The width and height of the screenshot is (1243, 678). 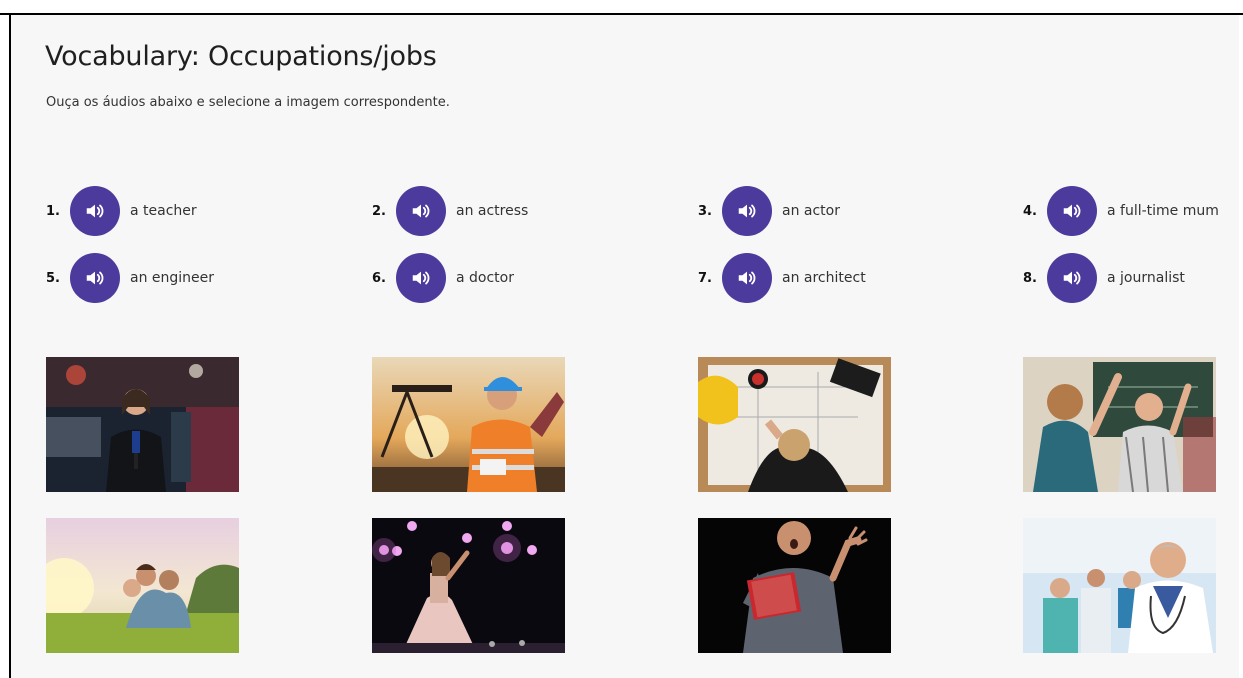 I want to click on audio-item-7: 7. an architect, so click(x=782, y=278).